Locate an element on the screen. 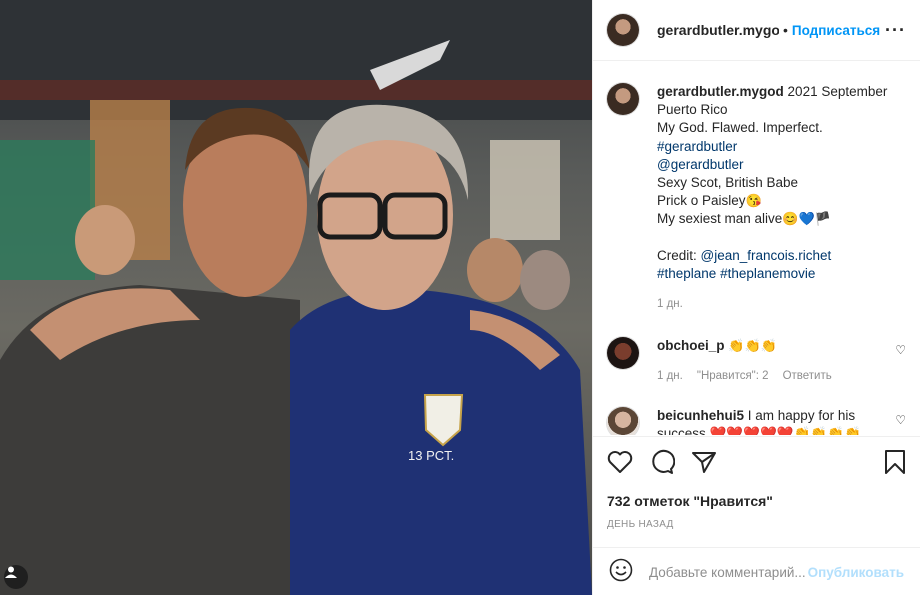 The width and height of the screenshot is (920, 596). hashtag-link: #gerardbutler is located at coordinates (772, 147).